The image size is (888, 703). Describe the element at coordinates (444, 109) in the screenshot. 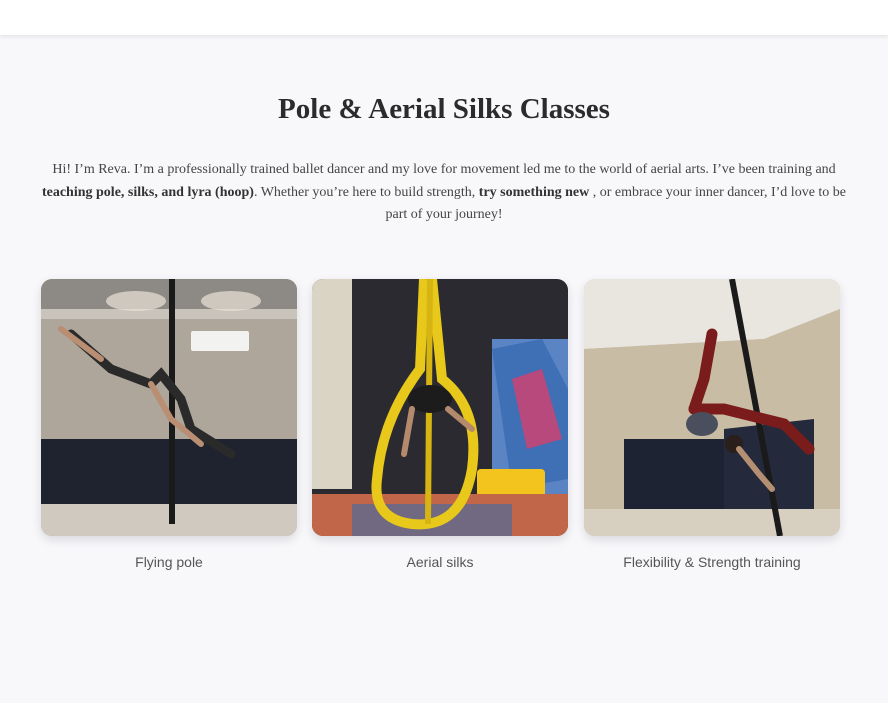

I see `section-title: Pole & Aerial Silks Classes` at that location.